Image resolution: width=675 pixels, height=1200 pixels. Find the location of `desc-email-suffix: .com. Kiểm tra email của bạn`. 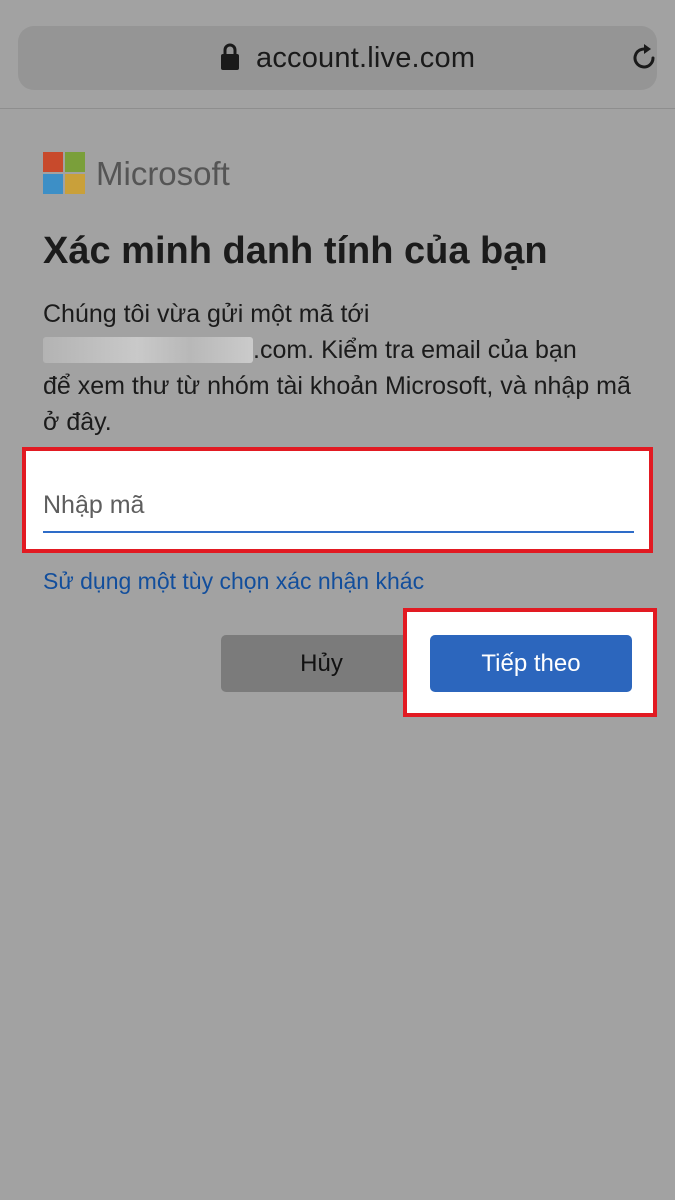

desc-email-suffix: .com. Kiểm tra email của bạn is located at coordinates (415, 350).